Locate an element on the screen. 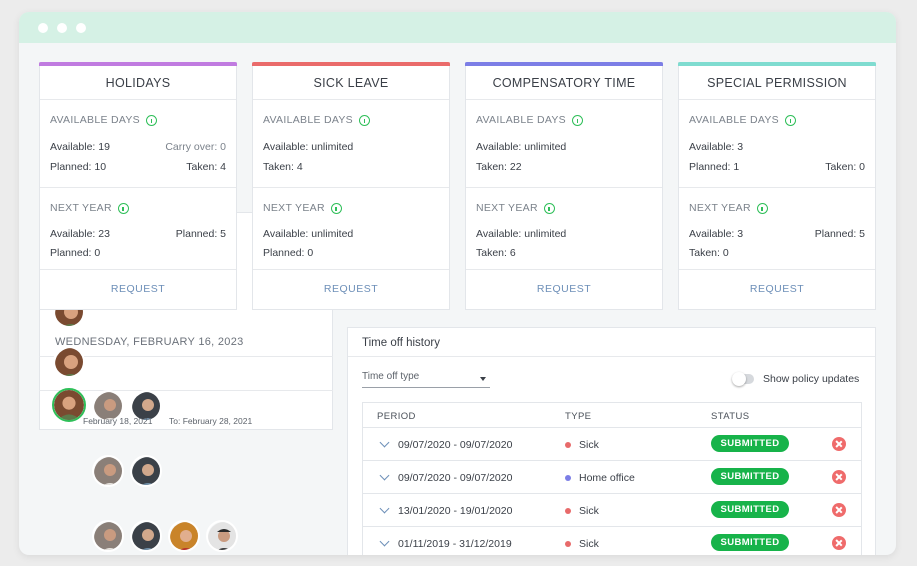 Image resolution: width=917 pixels, height=566 pixels. card-title: SICK LEAVE is located at coordinates (351, 83).